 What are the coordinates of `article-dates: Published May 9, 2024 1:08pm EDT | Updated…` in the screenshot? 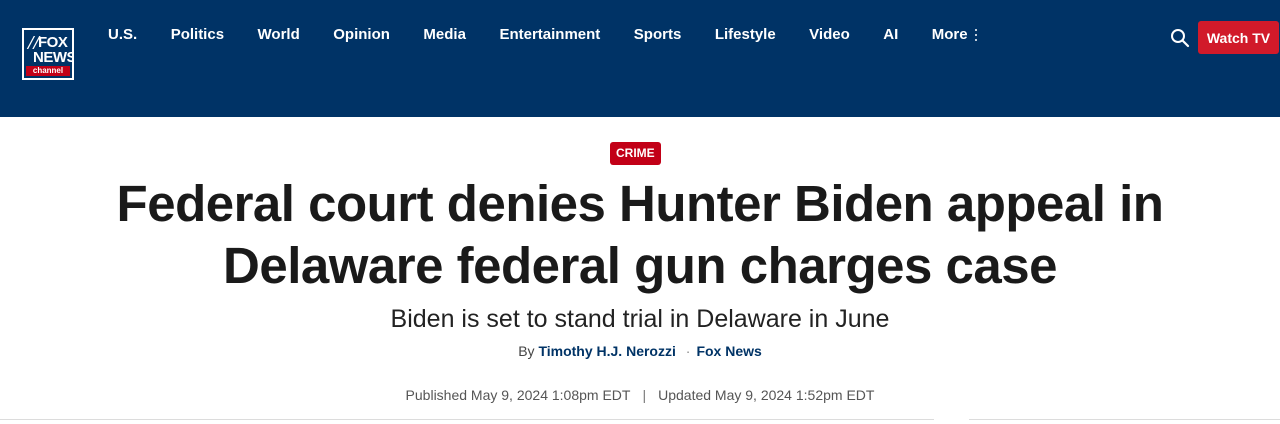 It's located at (640, 395).